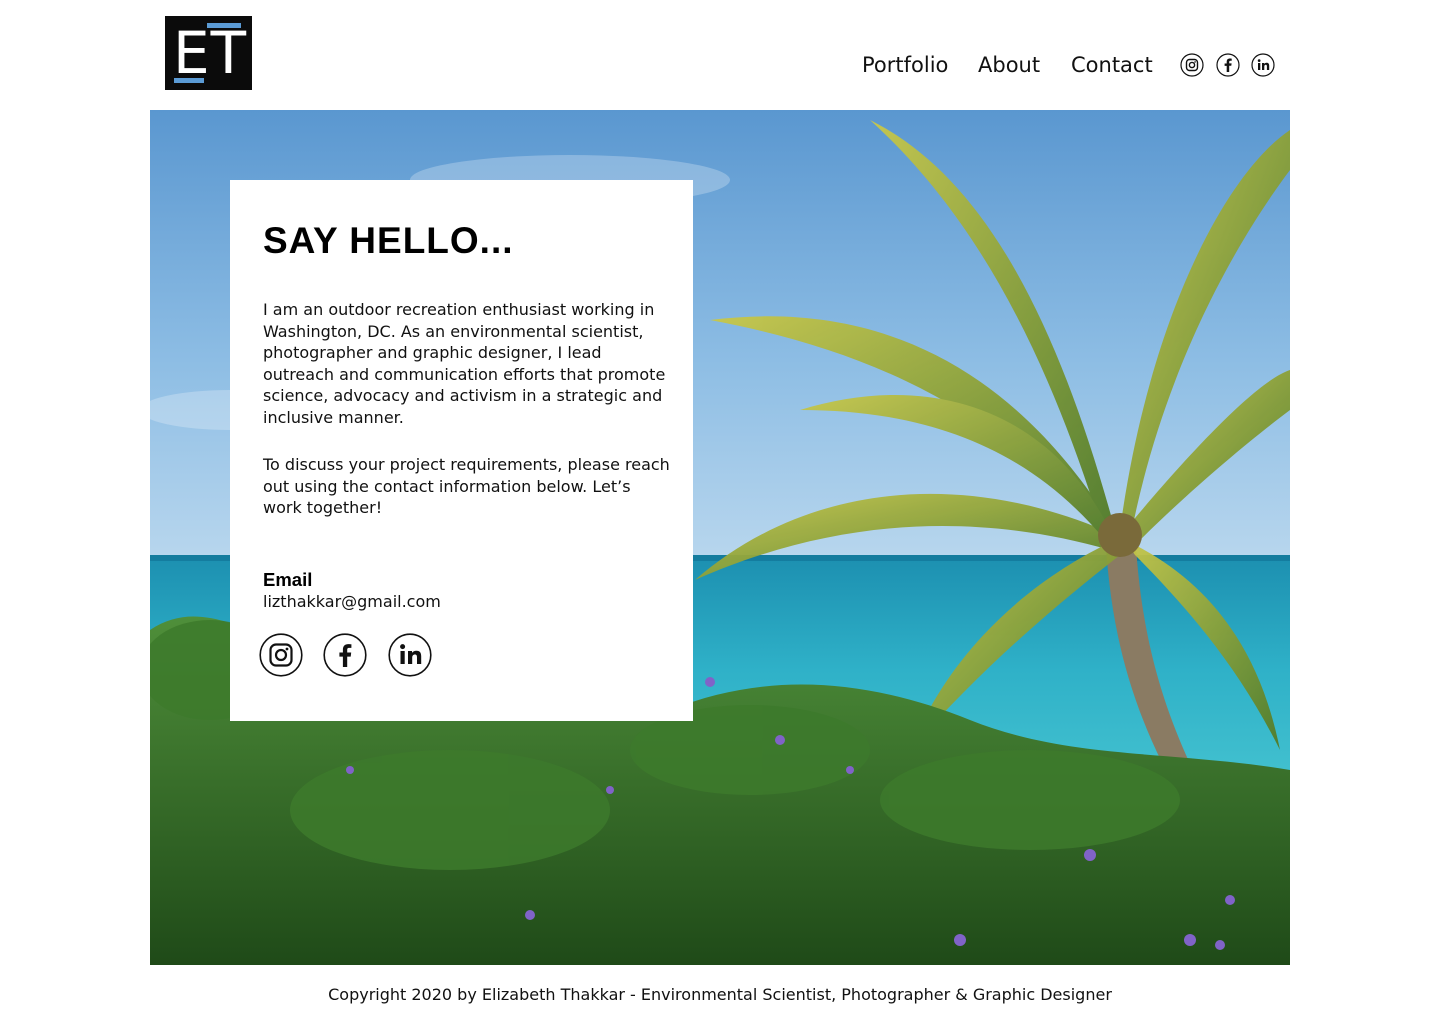 The width and height of the screenshot is (1440, 1024). I want to click on nav-about: About, so click(1009, 65).